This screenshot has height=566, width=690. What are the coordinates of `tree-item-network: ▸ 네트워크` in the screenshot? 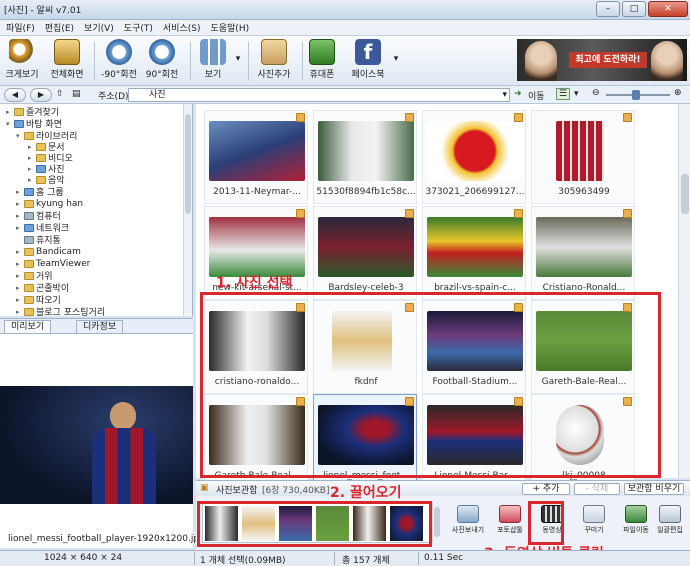 It's located at (42, 228).